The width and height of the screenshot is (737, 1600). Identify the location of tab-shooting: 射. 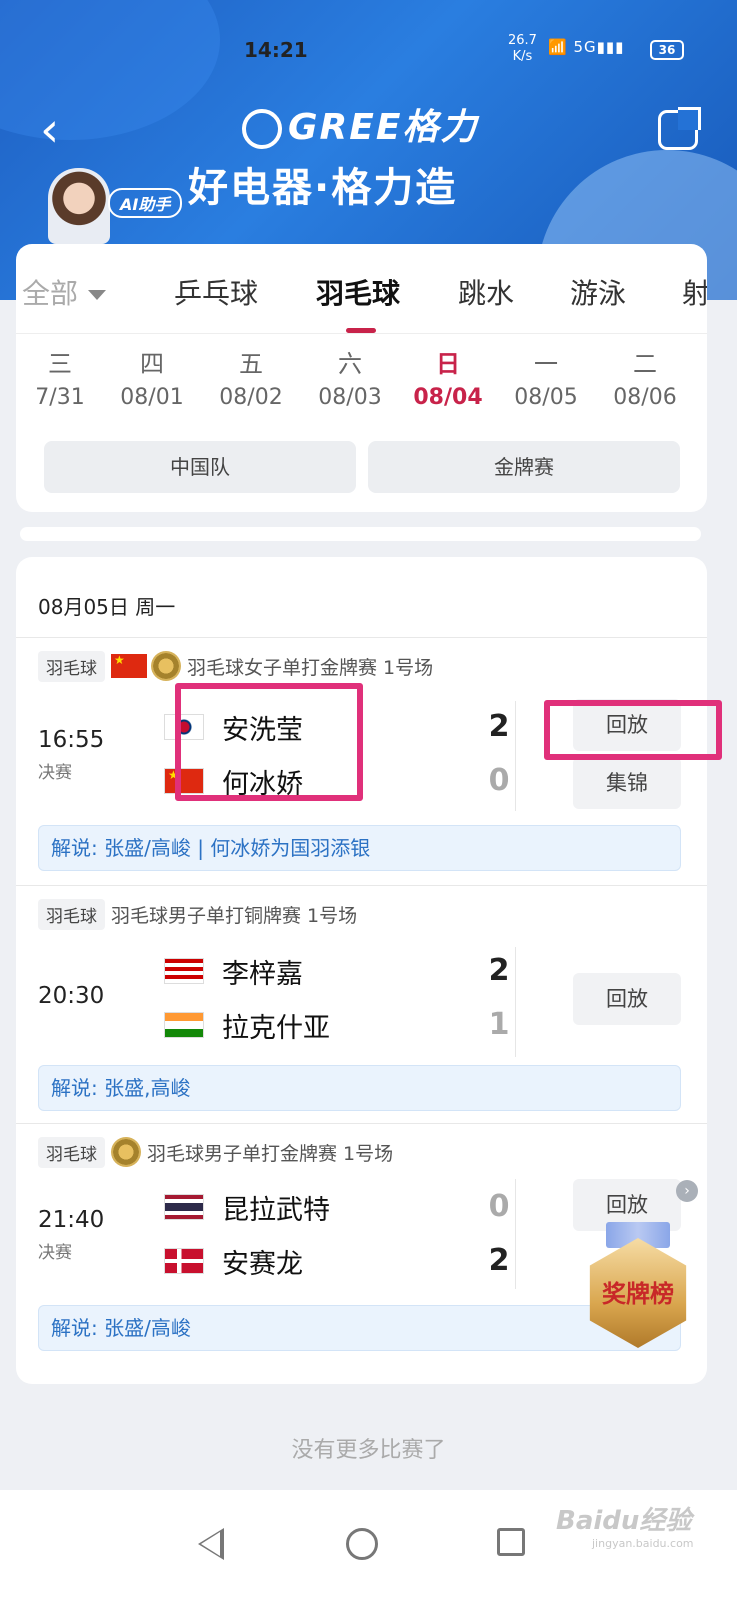
(694, 292).